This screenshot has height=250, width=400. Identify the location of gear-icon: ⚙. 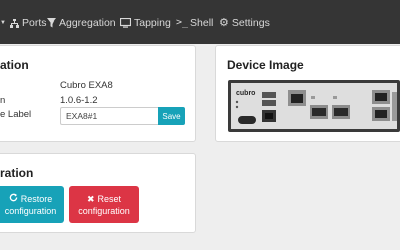
(224, 23).